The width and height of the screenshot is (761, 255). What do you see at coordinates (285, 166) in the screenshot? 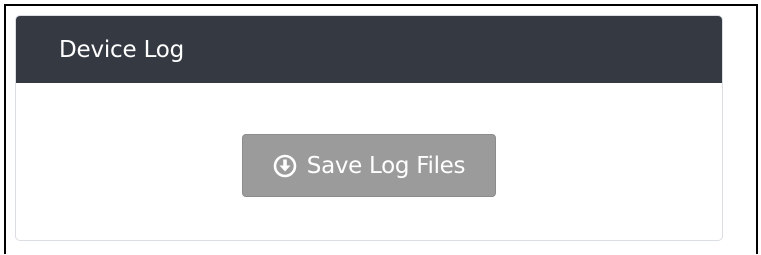
I see `download-circle-icon` at bounding box center [285, 166].